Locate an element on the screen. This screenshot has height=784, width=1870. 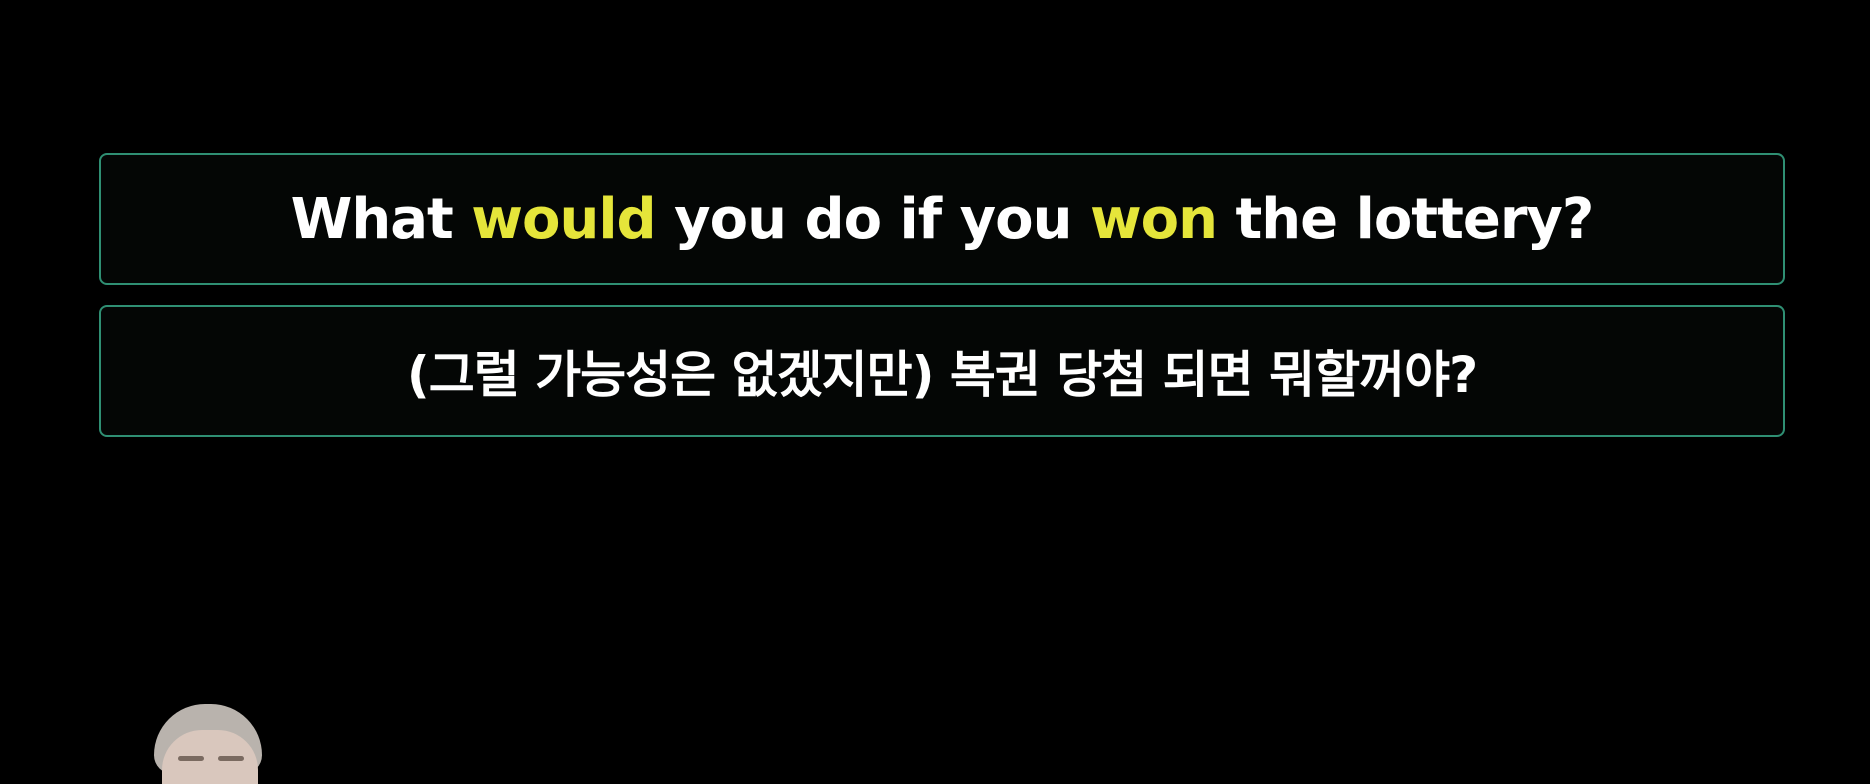
presenter-right-brow is located at coordinates (231, 758).